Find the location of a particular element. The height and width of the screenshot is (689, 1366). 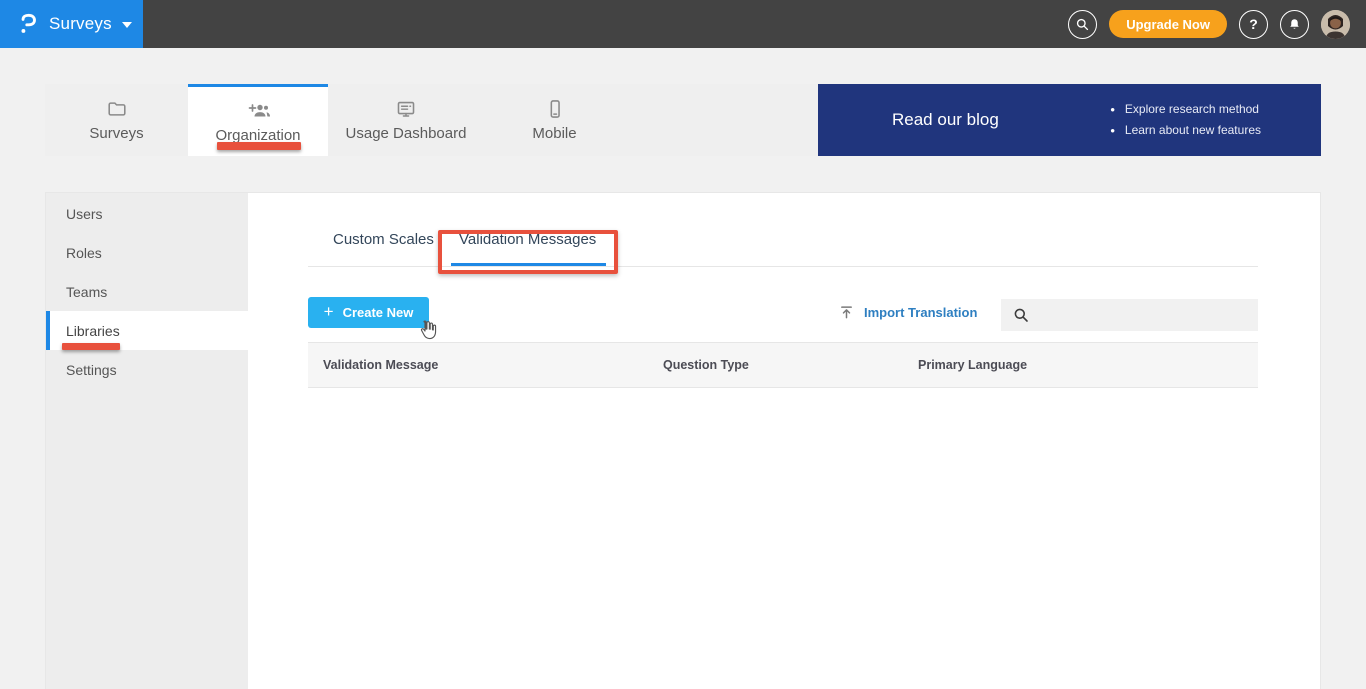

nav-tab-label: Usage Dashboard is located at coordinates (406, 133).